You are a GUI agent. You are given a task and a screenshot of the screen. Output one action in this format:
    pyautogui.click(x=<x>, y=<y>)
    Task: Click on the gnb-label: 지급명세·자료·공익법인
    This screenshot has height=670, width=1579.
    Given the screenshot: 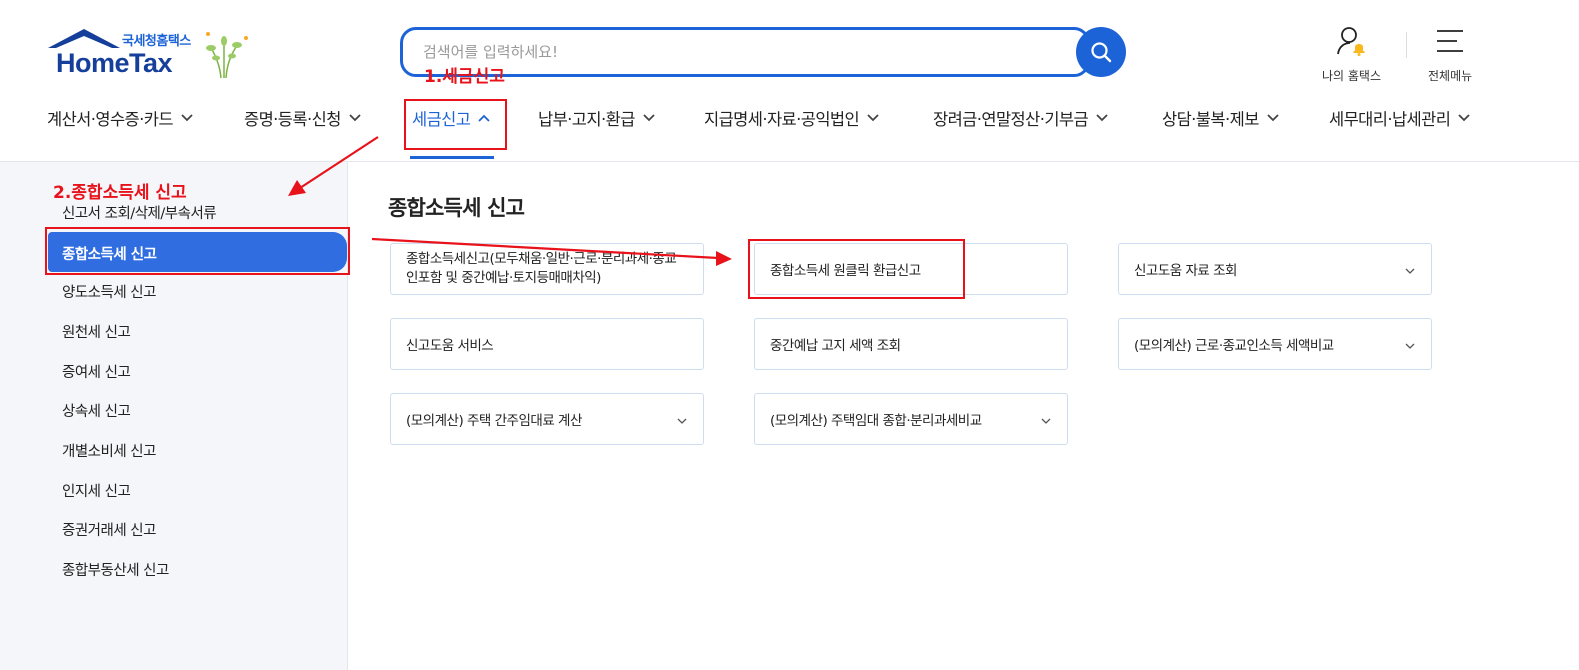 What is the action you would take?
    pyautogui.click(x=782, y=119)
    